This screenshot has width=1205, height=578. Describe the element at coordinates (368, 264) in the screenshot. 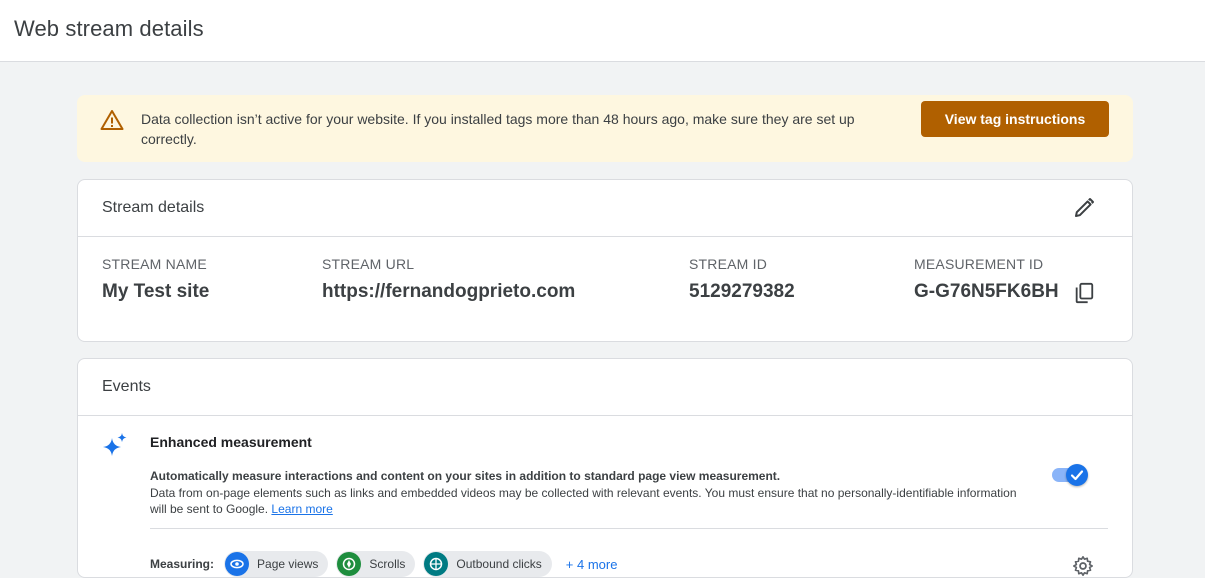

I see `stream-url-label: STREAM URL` at that location.